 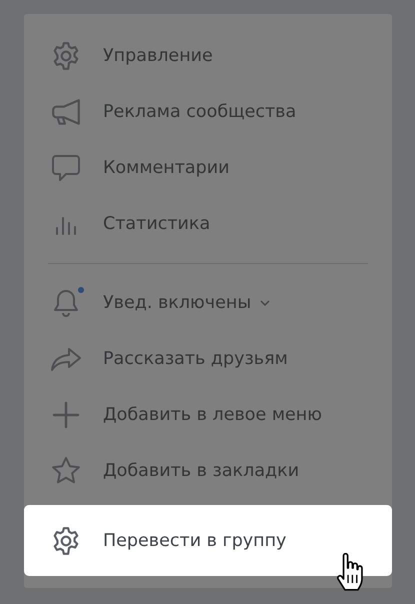 I want to click on menu-item: Статистика, so click(x=208, y=224).